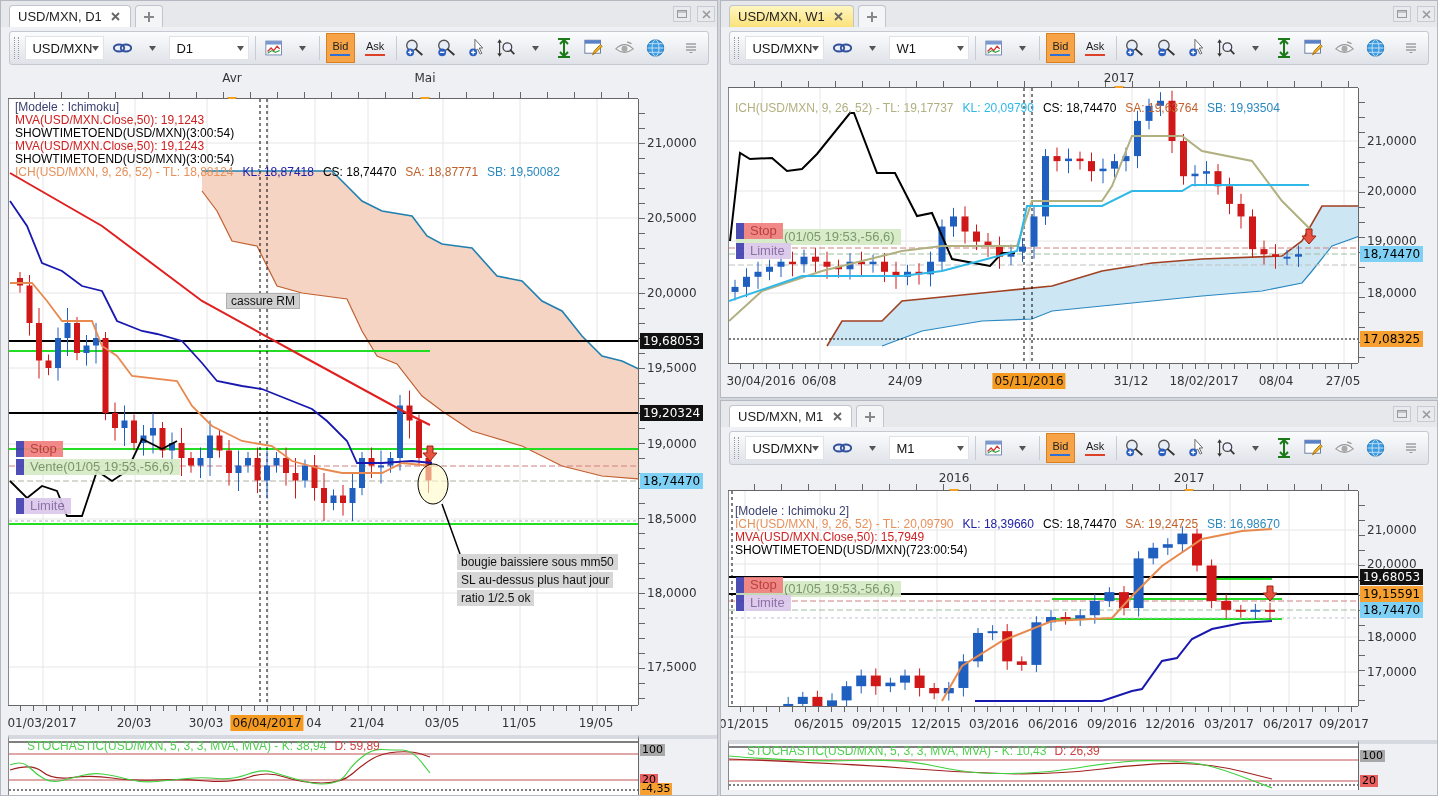 Image resolution: width=1438 pixels, height=796 pixels. Describe the element at coordinates (1229, 724) in the screenshot. I see `date-label: 03/2017` at that location.